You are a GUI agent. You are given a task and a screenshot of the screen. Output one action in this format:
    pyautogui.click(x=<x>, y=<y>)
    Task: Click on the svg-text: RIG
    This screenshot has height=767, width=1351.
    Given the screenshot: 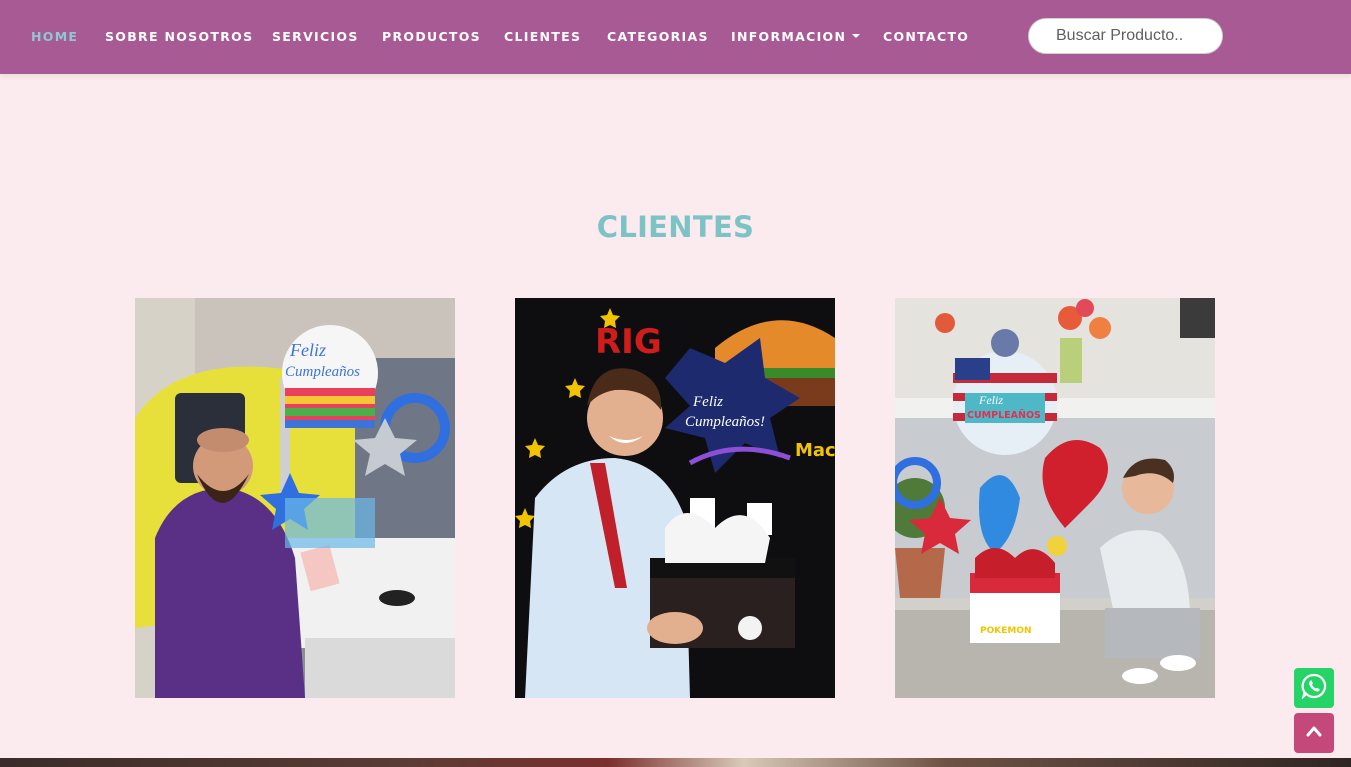 What is the action you would take?
    pyautogui.click(x=628, y=342)
    